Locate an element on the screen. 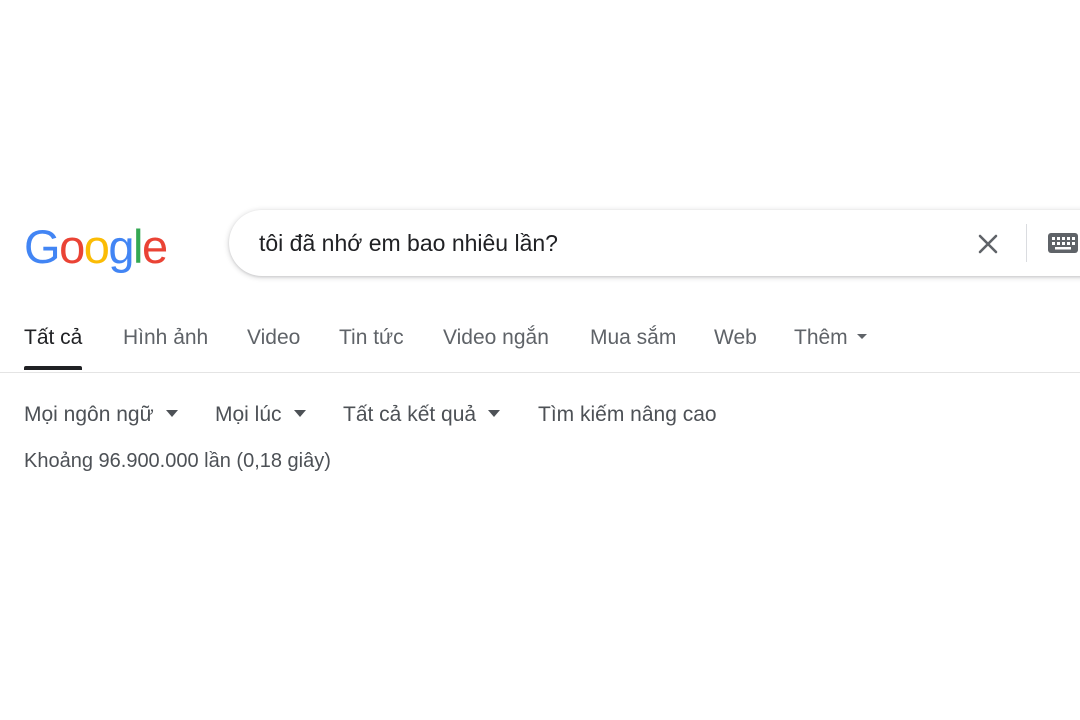  logo-letter: g is located at coordinates (121, 246).